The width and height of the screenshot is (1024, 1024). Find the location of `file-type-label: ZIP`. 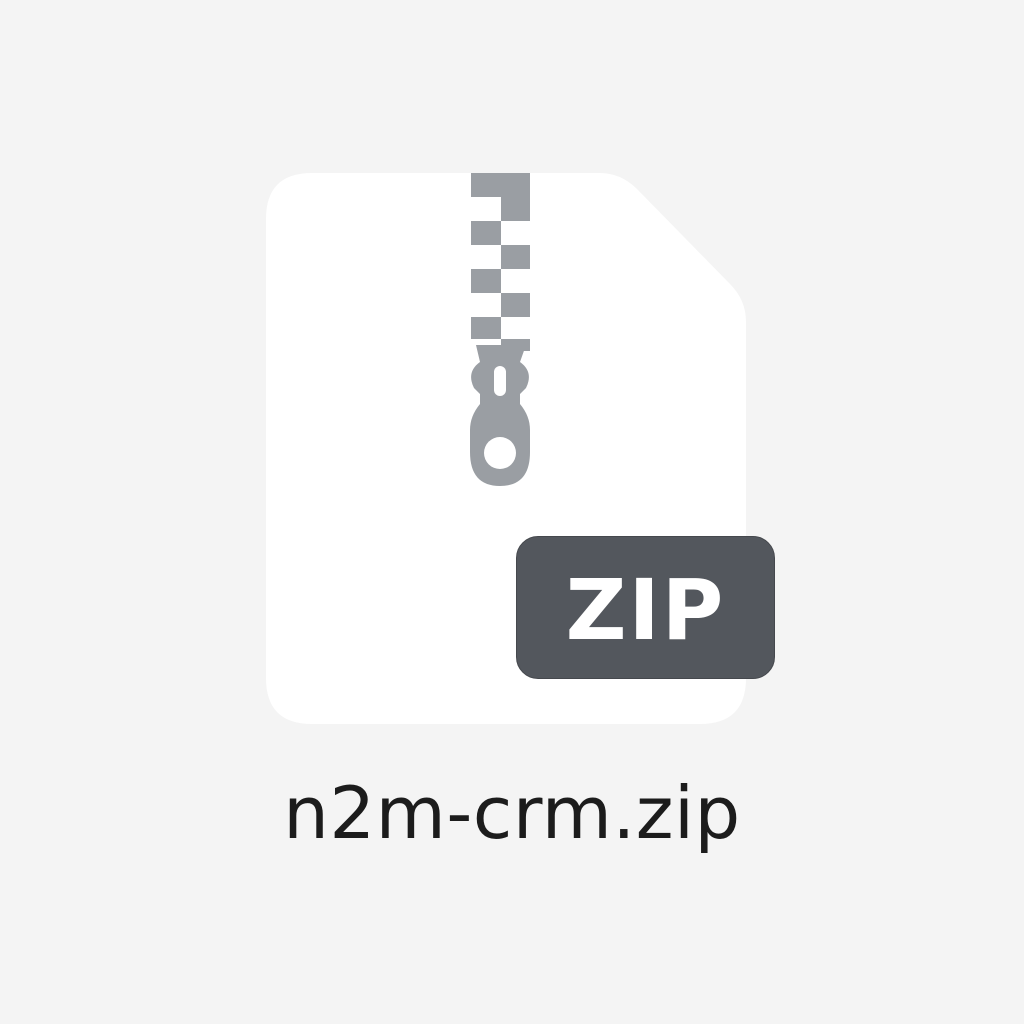

file-type-label: ZIP is located at coordinates (645, 609).